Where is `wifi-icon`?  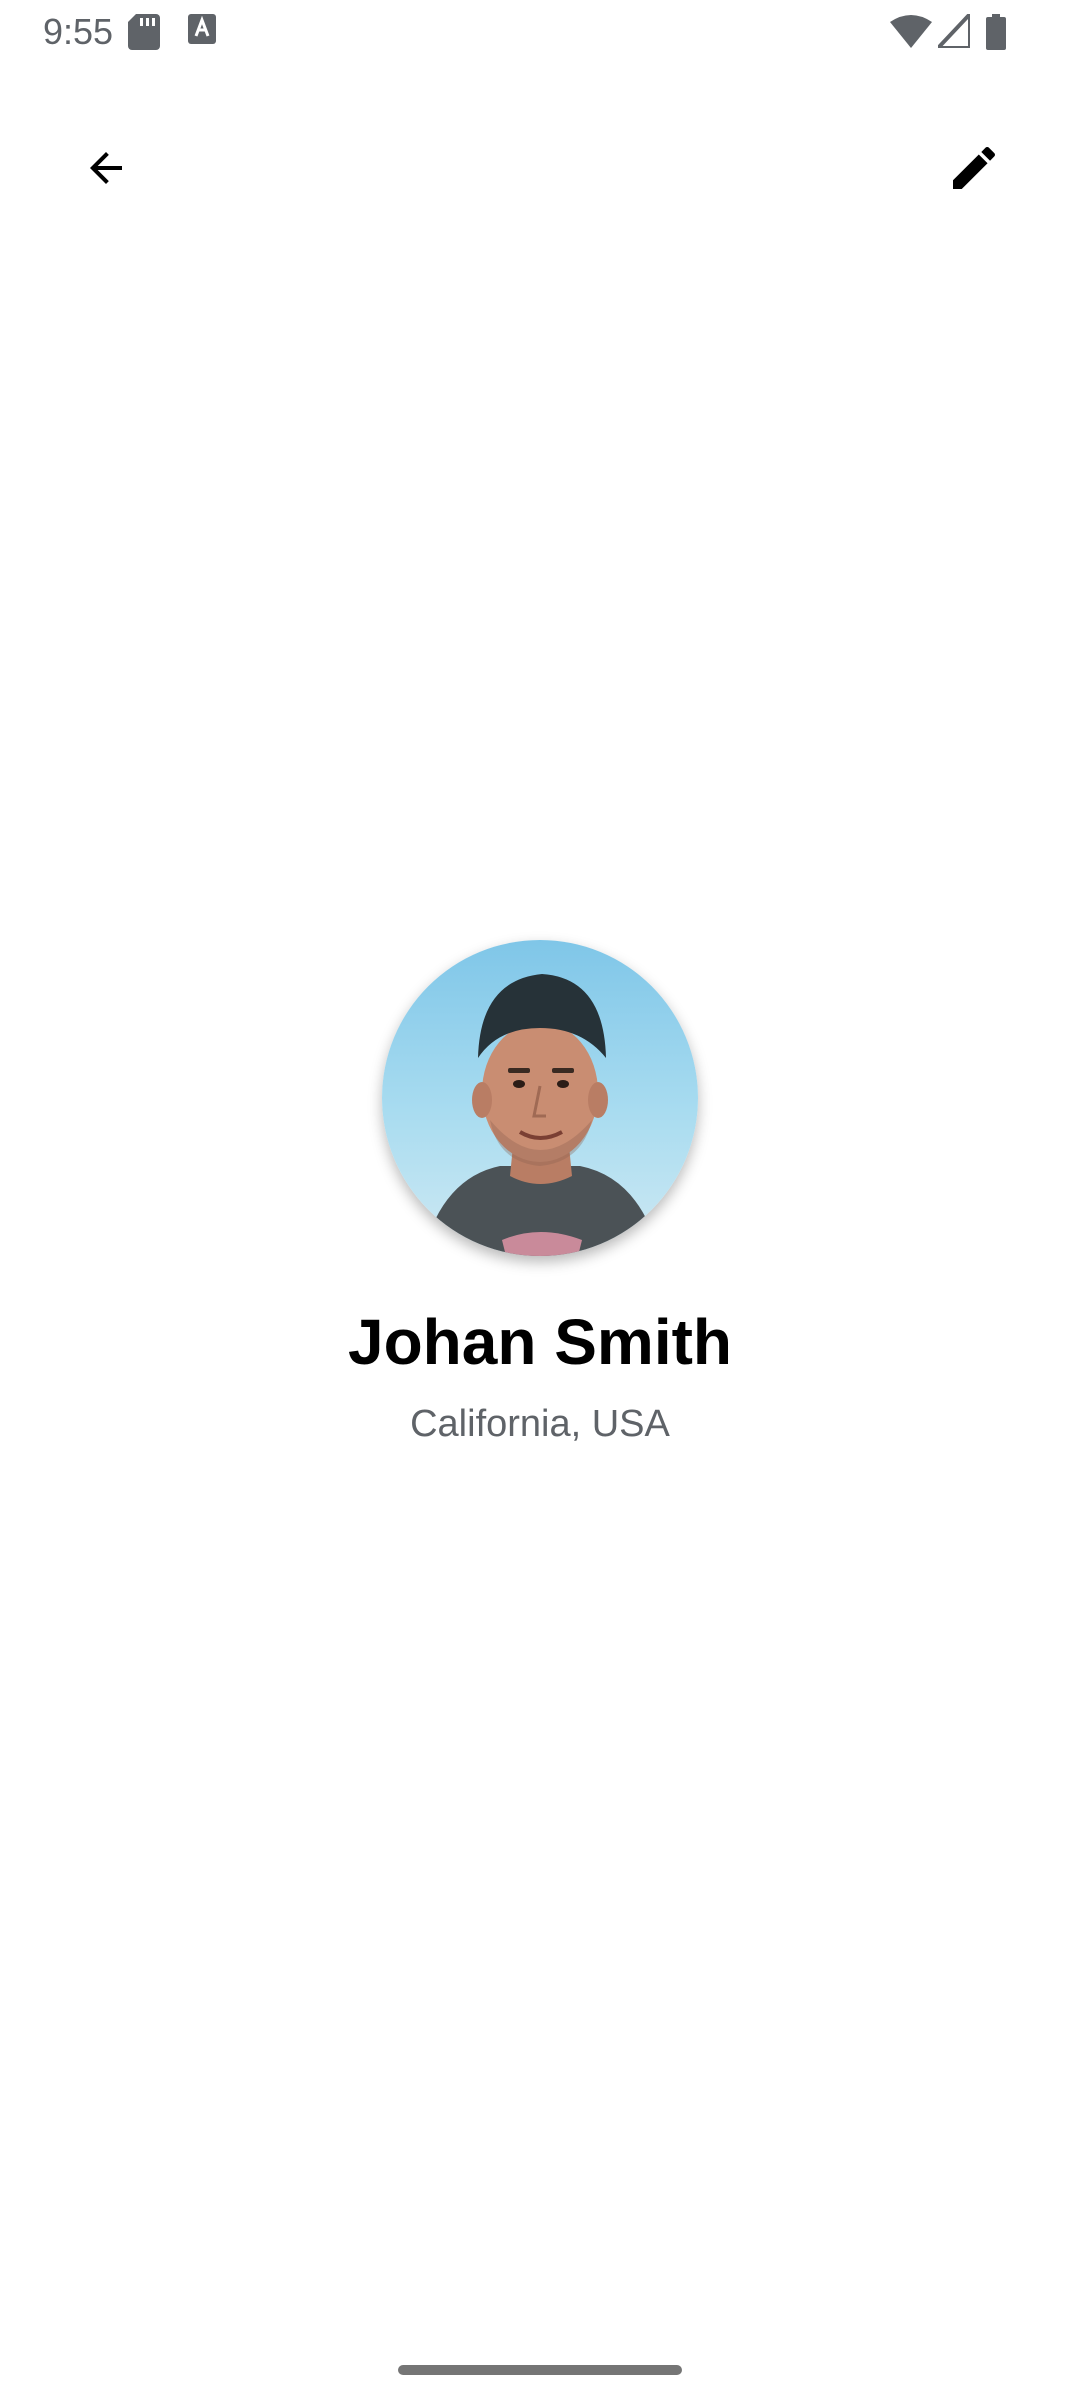
wifi-icon is located at coordinates (911, 33).